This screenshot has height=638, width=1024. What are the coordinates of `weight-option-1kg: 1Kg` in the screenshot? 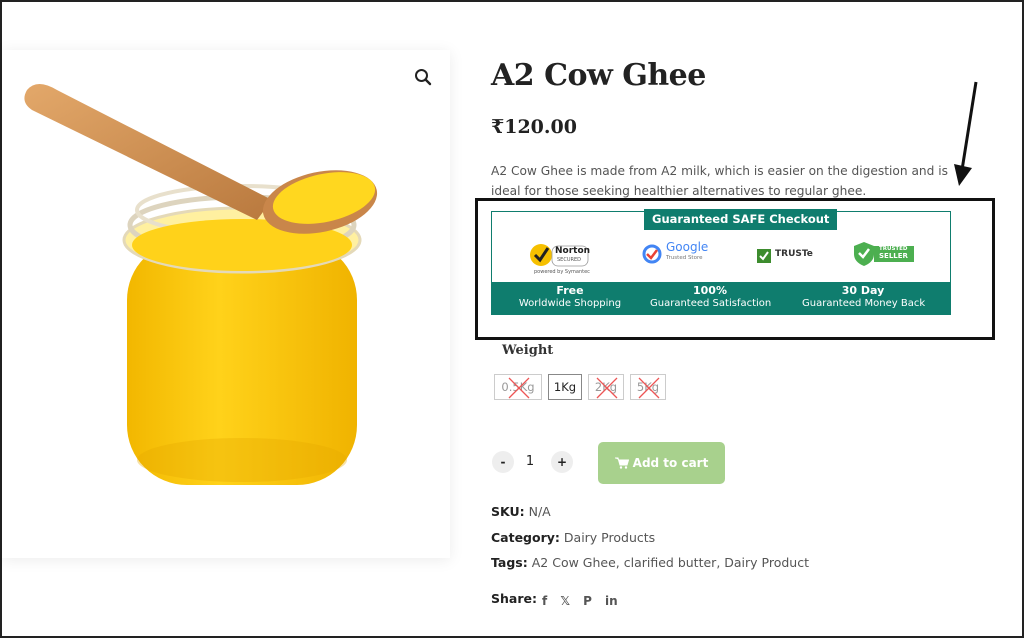 It's located at (565, 387).